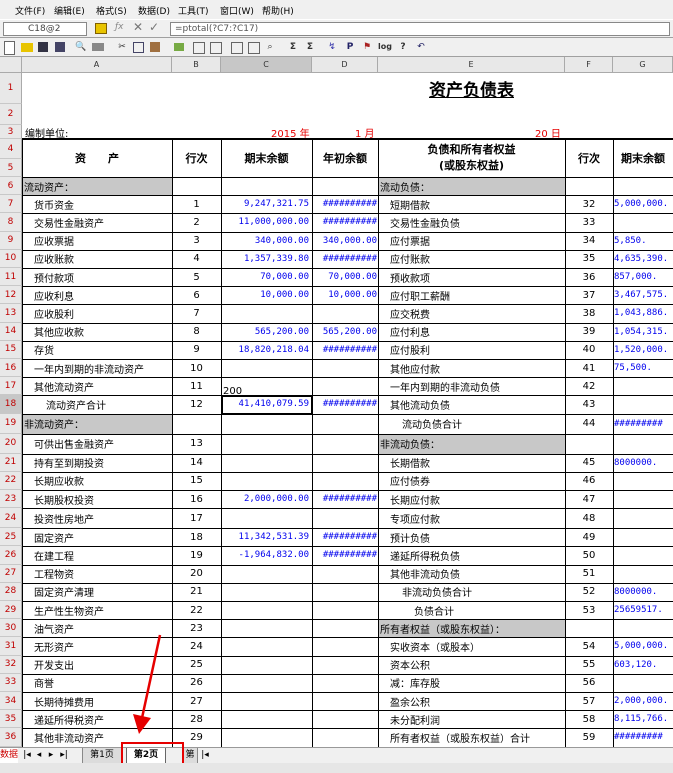 The height and width of the screenshot is (773, 673). What do you see at coordinates (154, 10) in the screenshot?
I see `menu-item-3: 数据(D)` at bounding box center [154, 10].